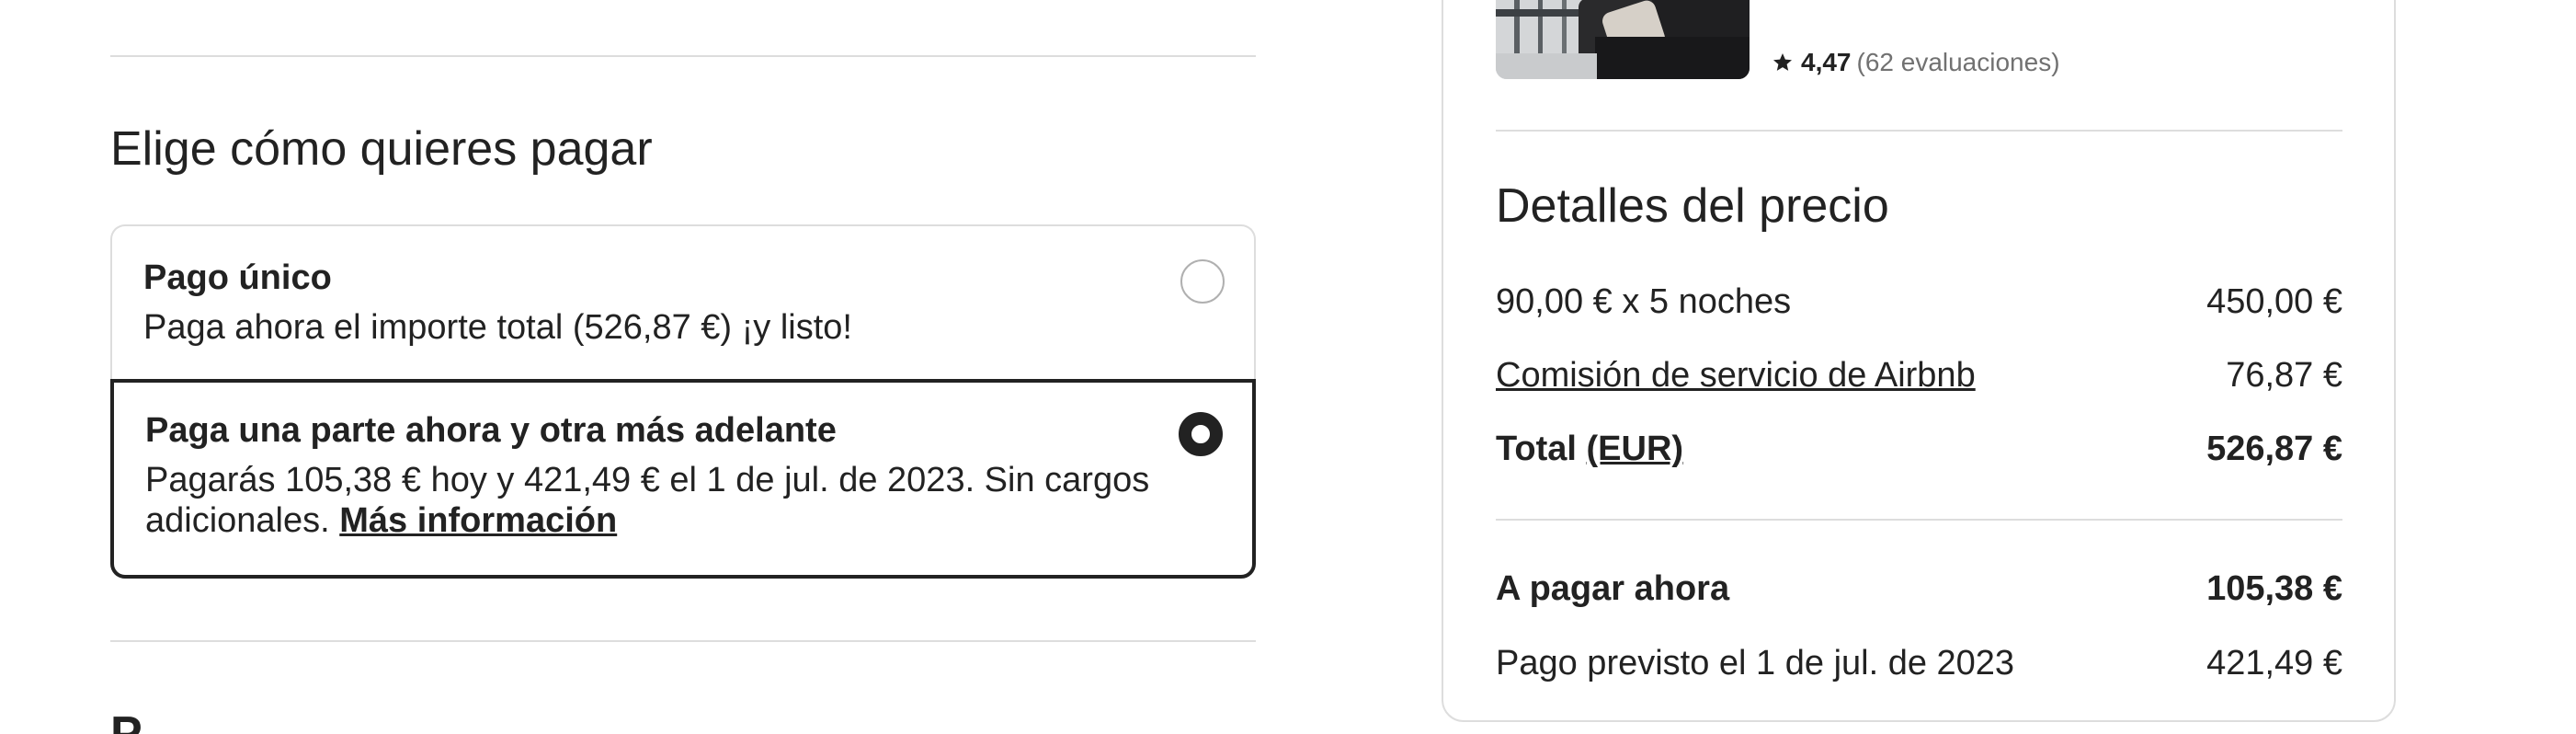 This screenshot has height=734, width=2576. What do you see at coordinates (1919, 520) in the screenshot?
I see `card-divider-bottom` at bounding box center [1919, 520].